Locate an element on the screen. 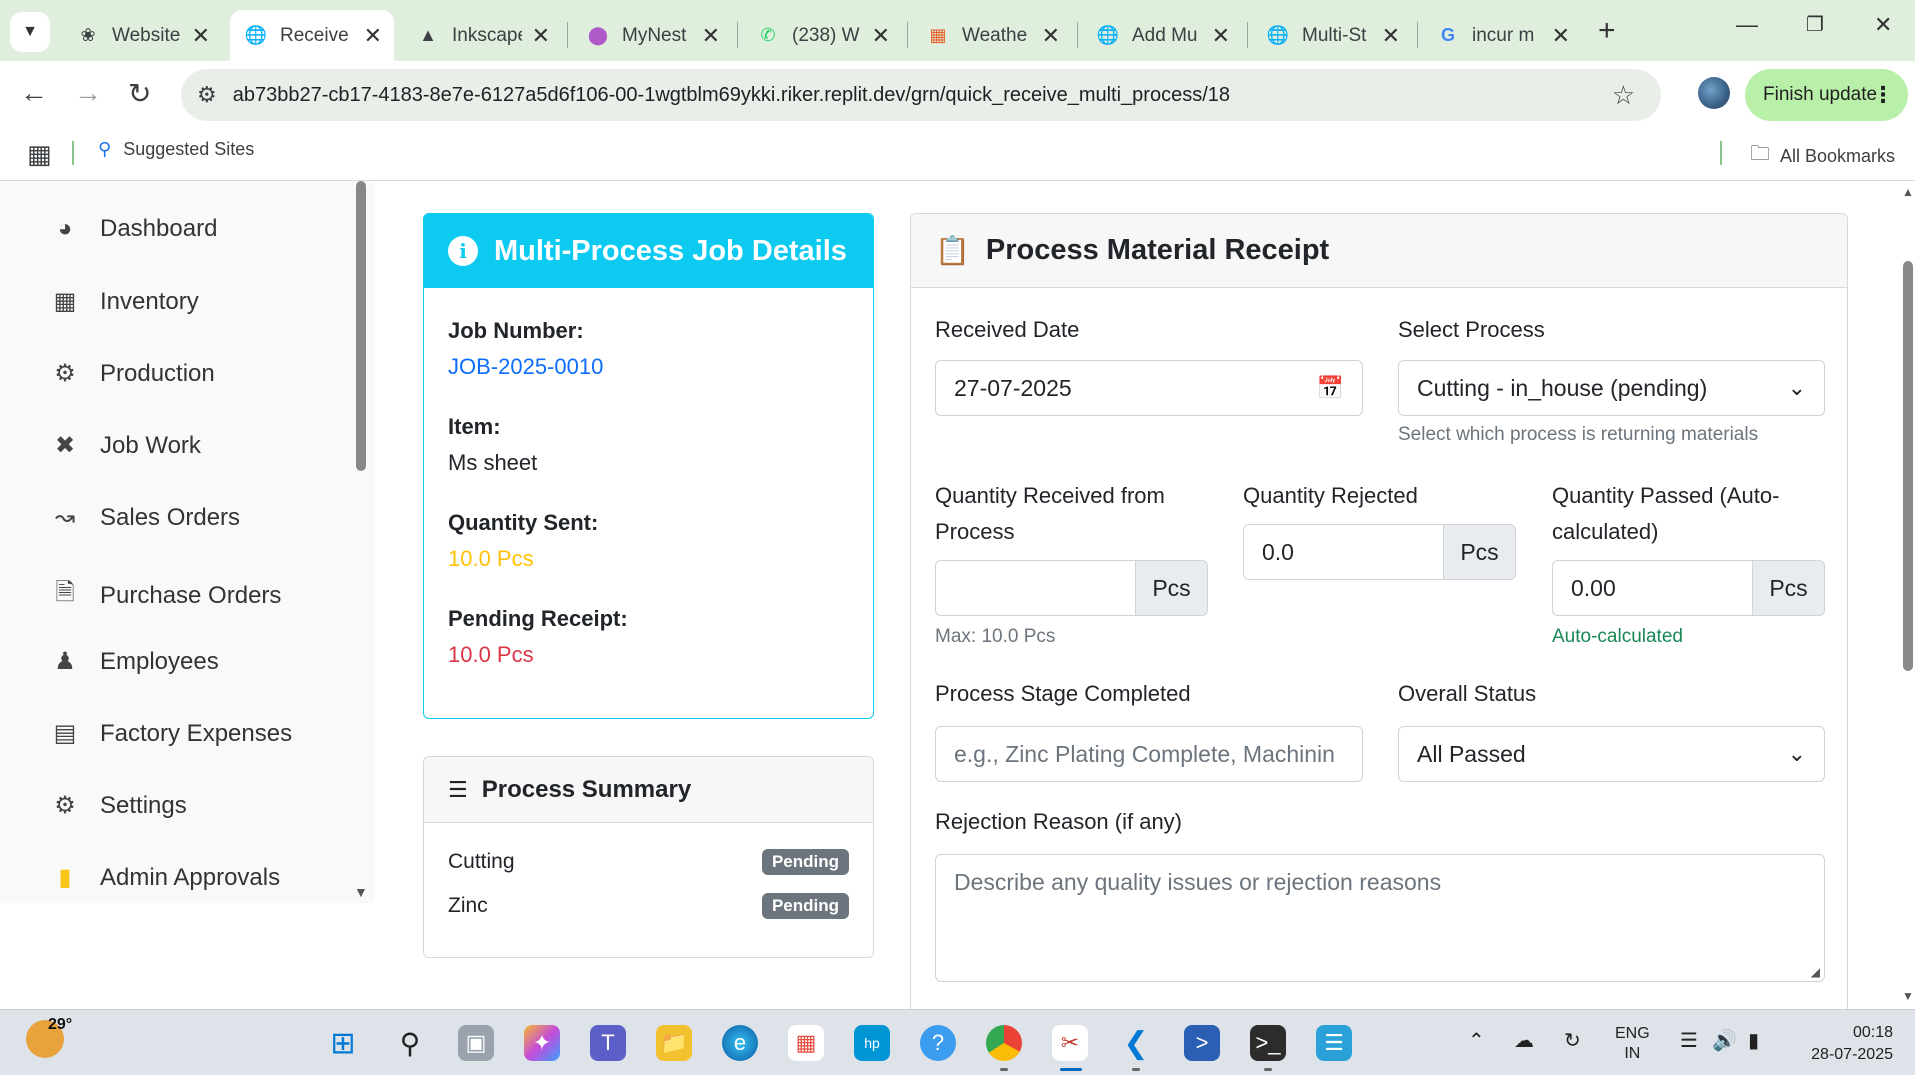  system-clock: 00:18 28-07-2025 is located at coordinates (1843, 1044).